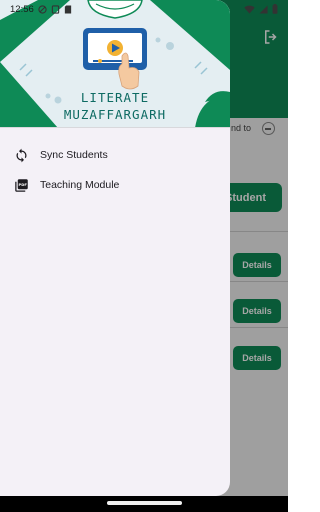 This screenshot has height=512, width=320. What do you see at coordinates (21, 155) in the screenshot?
I see `sync-icon` at bounding box center [21, 155].